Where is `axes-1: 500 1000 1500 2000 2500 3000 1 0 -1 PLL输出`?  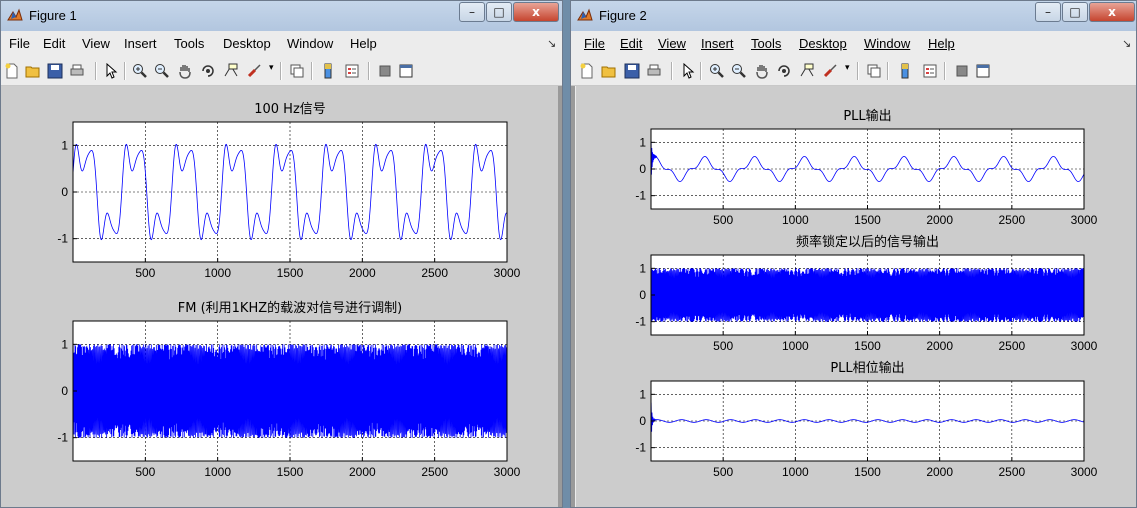 axes-1: 500 1000 1500 2000 2500 3000 1 0 -1 PLL输出 is located at coordinates (866, 167).